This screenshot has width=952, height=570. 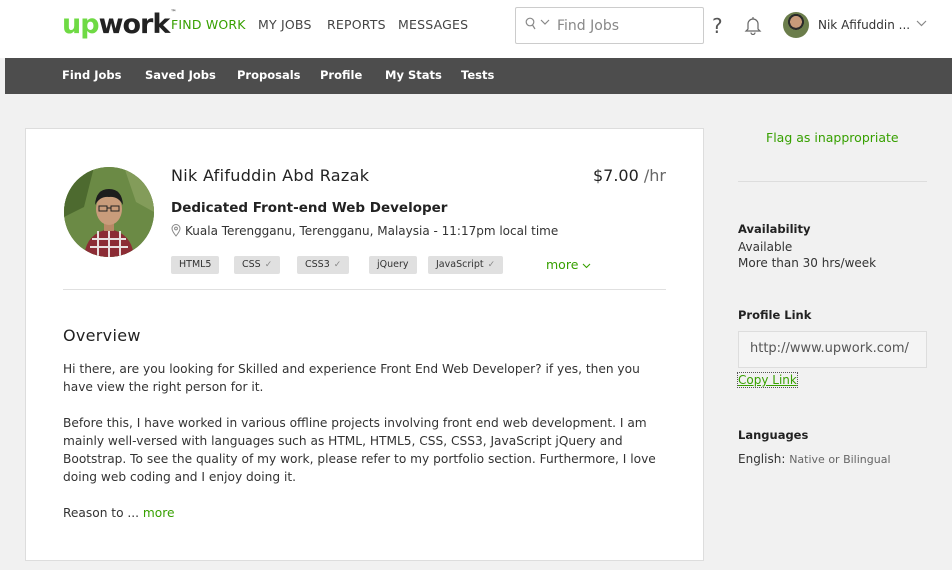 I want to click on skill-tag: CSS ✓, so click(x=257, y=265).